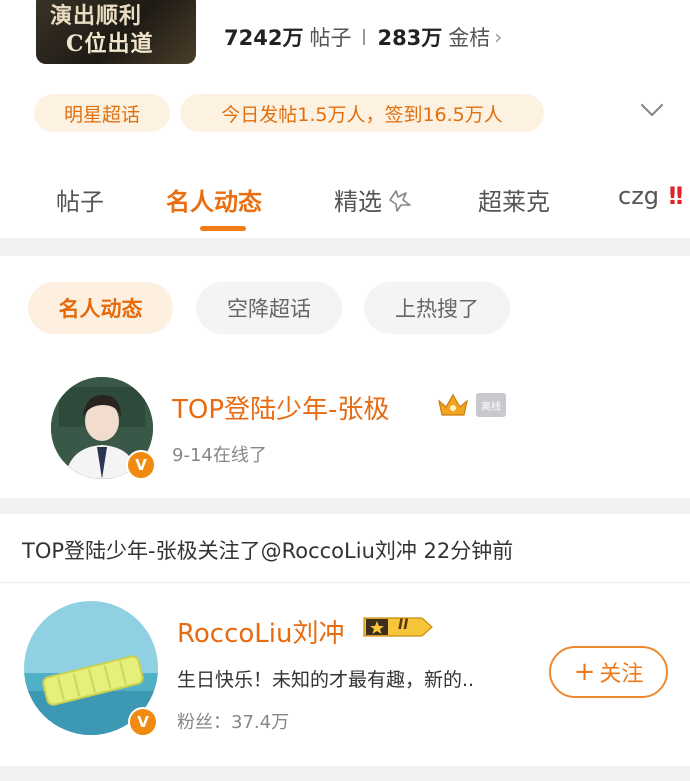 Image resolution: width=690 pixels, height=781 pixels. I want to click on tab-celebrity-updates-label: 名人动态, so click(214, 202).